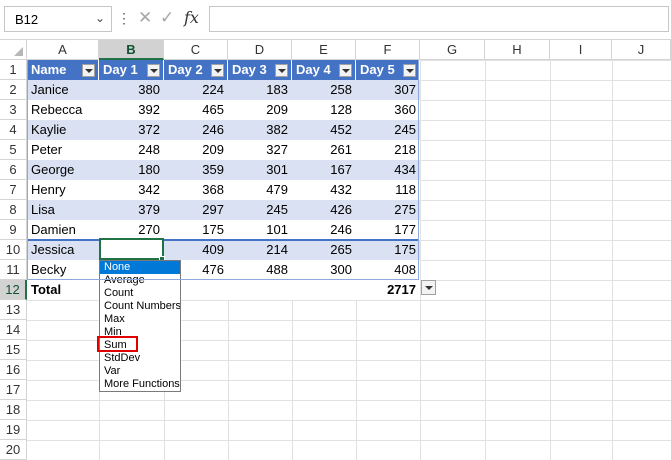  What do you see at coordinates (324, 90) in the screenshot?
I see `table-cell-value: 258` at bounding box center [324, 90].